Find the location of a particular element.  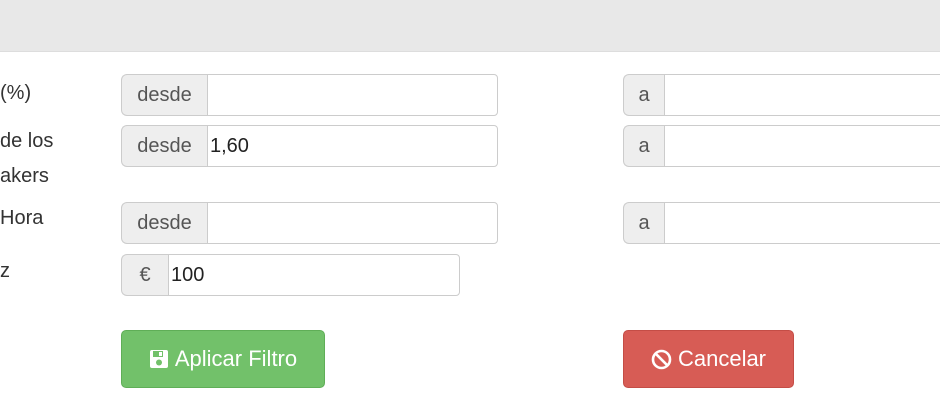

percent-to-input is located at coordinates (802, 95).